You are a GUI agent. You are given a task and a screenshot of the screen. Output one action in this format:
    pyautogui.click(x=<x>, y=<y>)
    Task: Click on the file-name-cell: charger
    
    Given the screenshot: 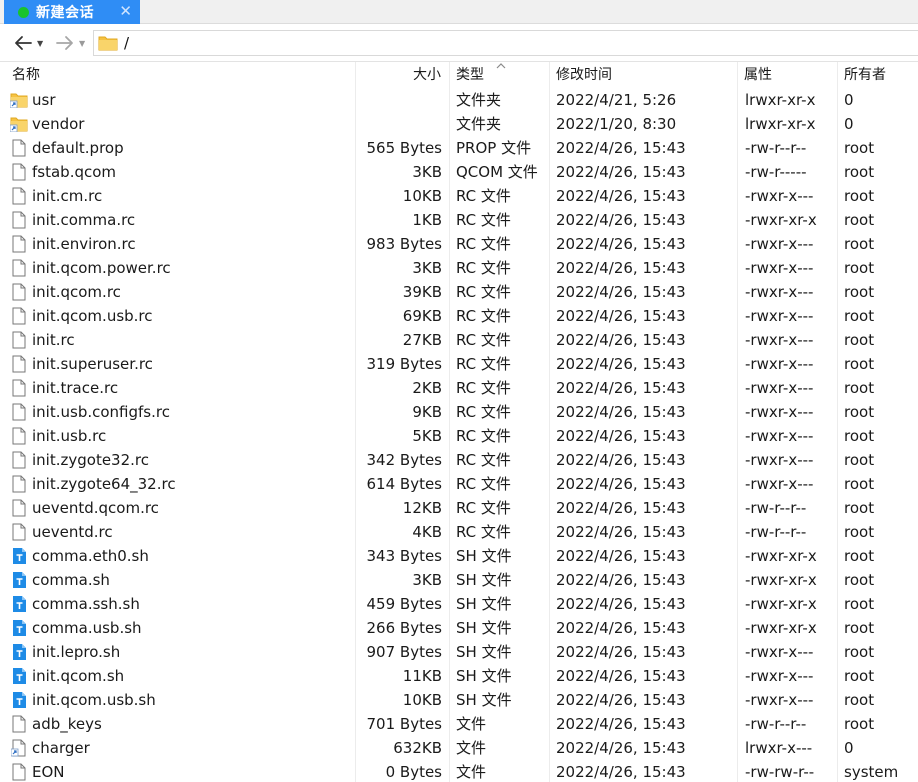 What is the action you would take?
    pyautogui.click(x=182, y=748)
    